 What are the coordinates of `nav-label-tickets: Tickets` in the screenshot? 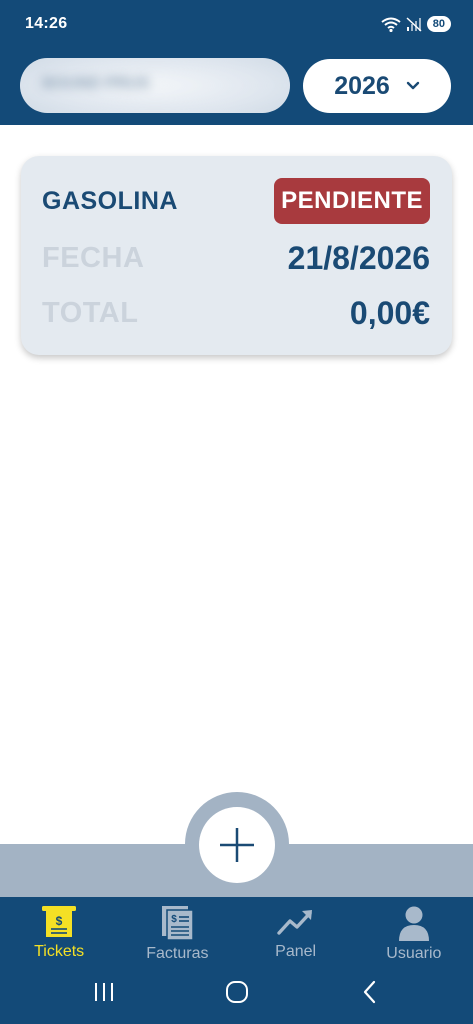 It's located at (59, 951).